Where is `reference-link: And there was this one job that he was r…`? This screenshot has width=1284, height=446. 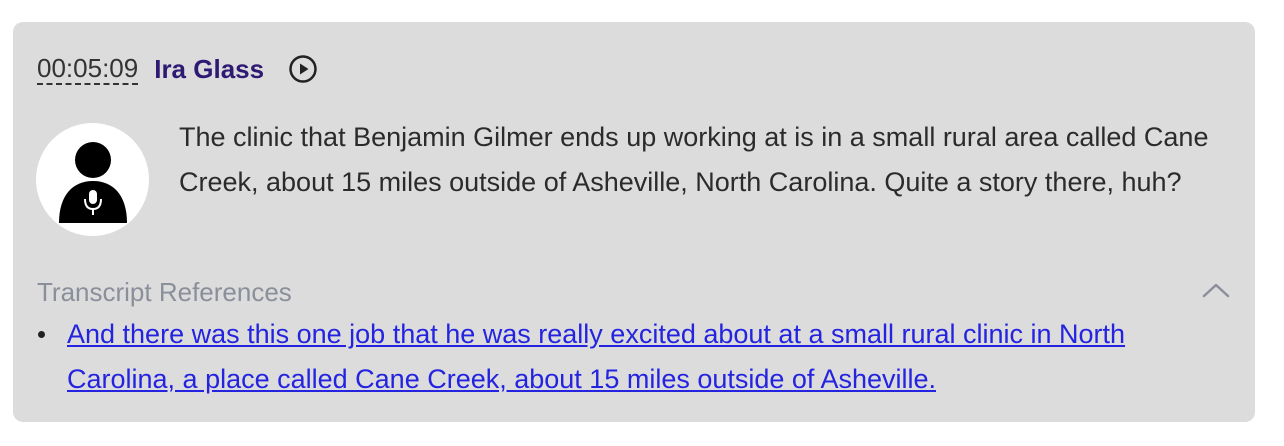 reference-link: And there was this one job that he was r… is located at coordinates (596, 356).